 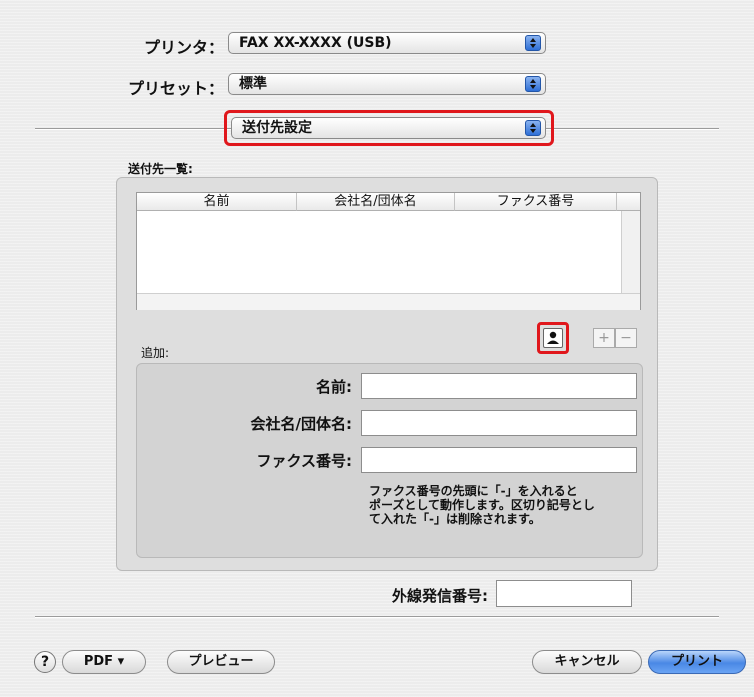 What do you see at coordinates (536, 202) in the screenshot?
I see `column-header-fax: ファクス番号` at bounding box center [536, 202].